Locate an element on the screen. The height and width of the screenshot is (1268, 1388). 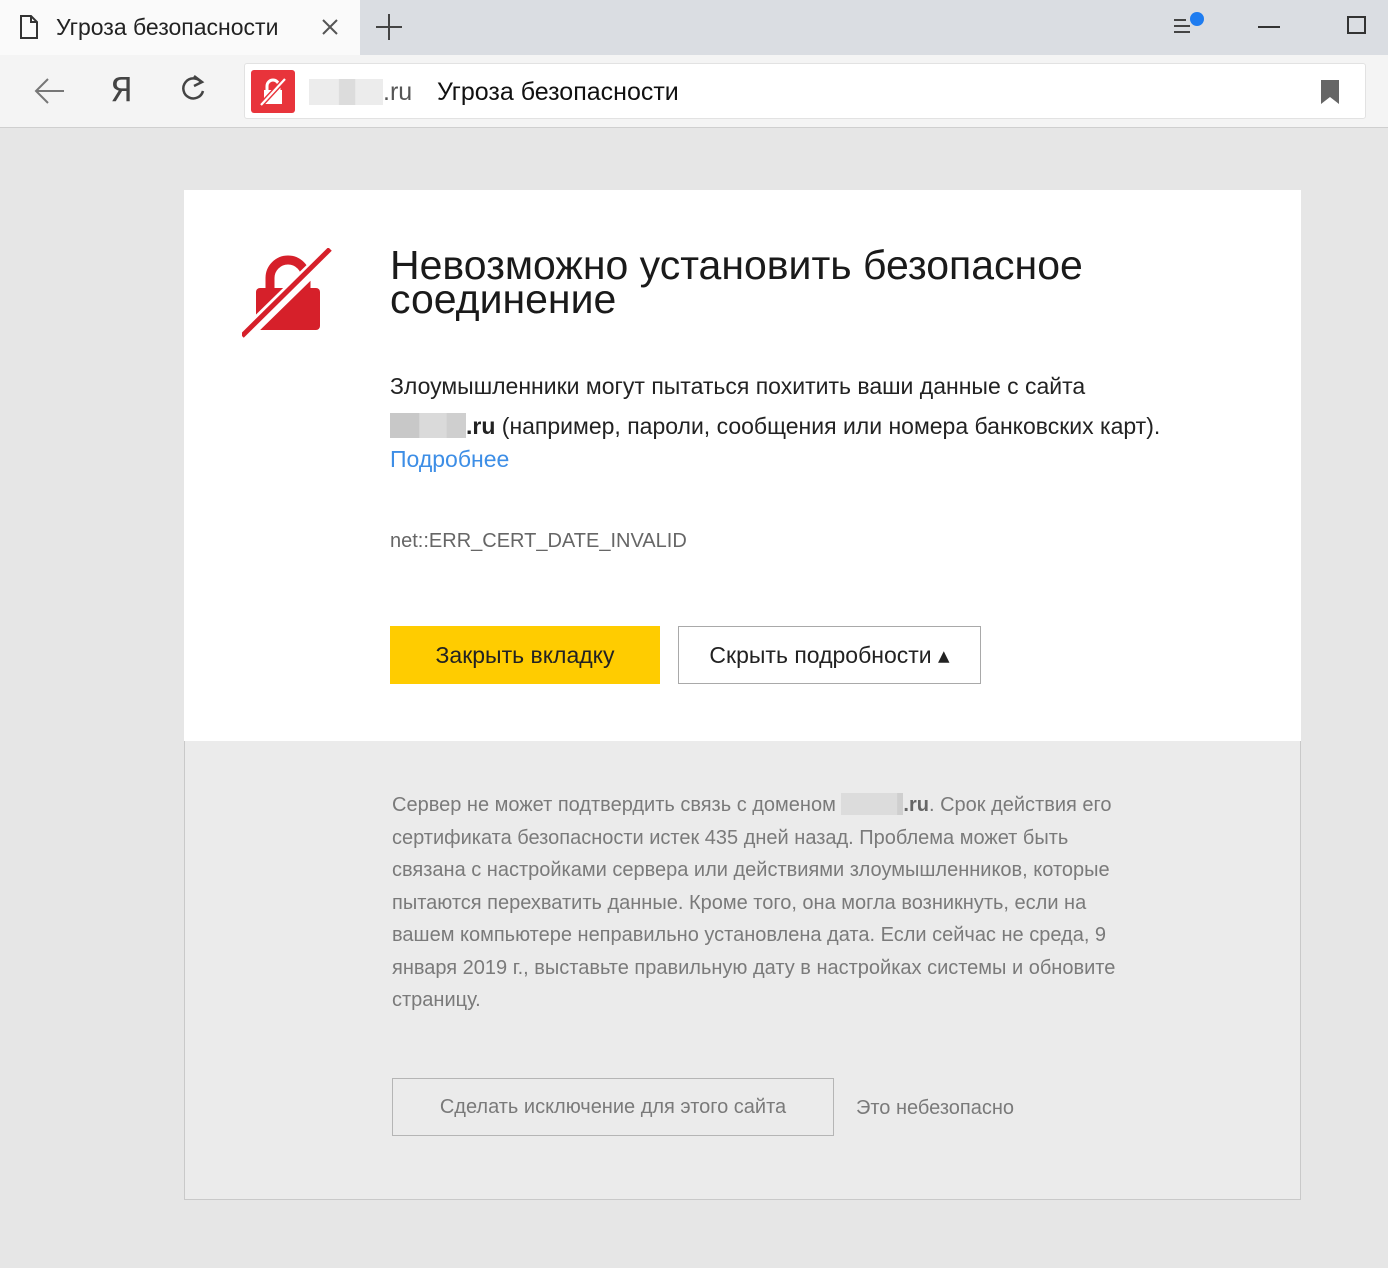
security-warning-badge is located at coordinates (273, 91).